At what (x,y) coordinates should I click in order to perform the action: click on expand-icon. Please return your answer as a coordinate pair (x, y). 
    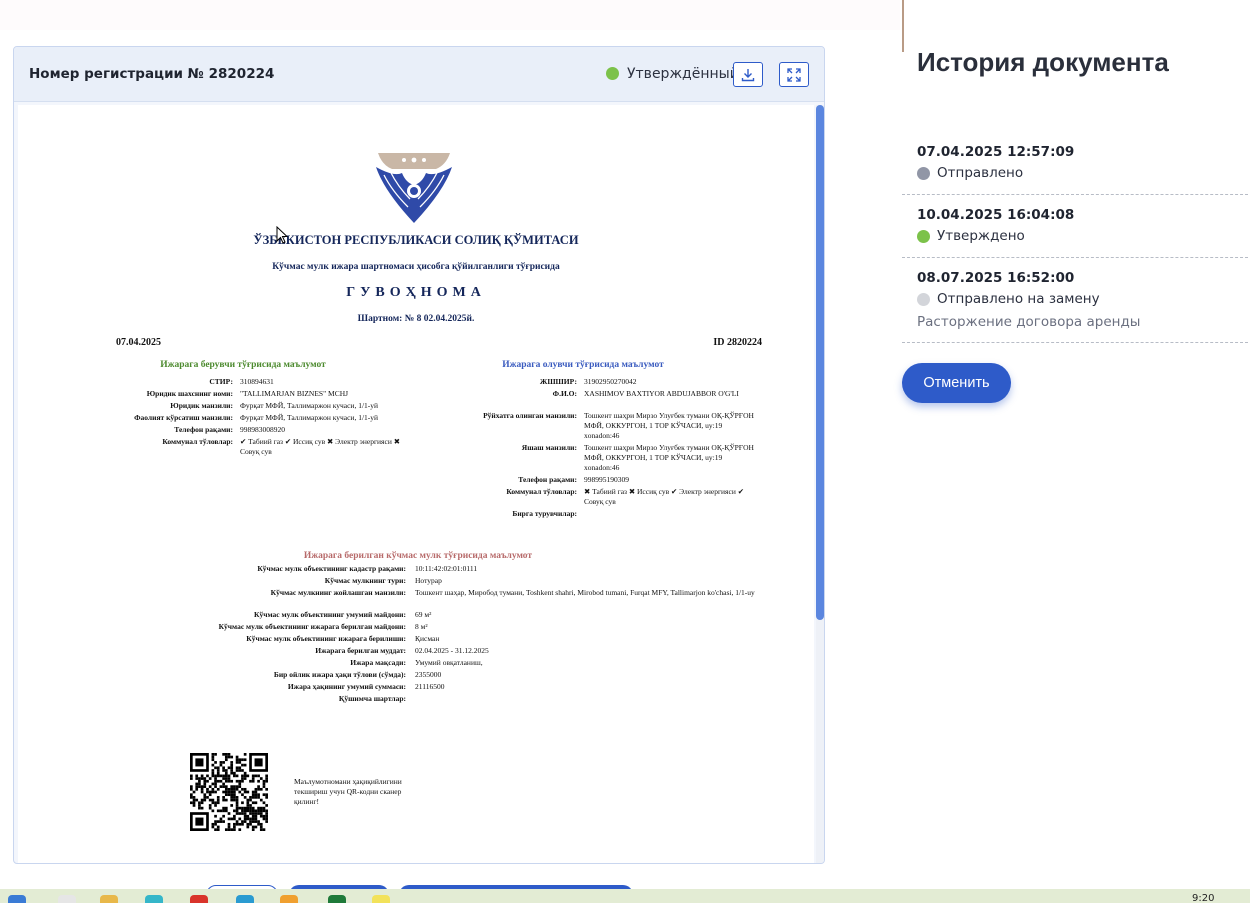
    Looking at the image, I should click on (794, 75).